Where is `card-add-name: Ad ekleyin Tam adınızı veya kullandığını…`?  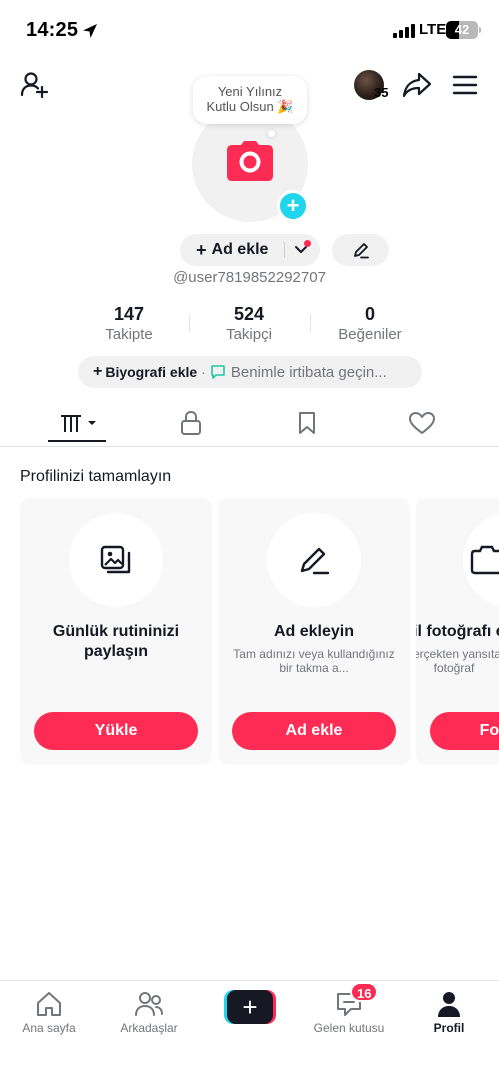 card-add-name: Ad ekleyin Tam adınızı veya kullandığını… is located at coordinates (314, 631).